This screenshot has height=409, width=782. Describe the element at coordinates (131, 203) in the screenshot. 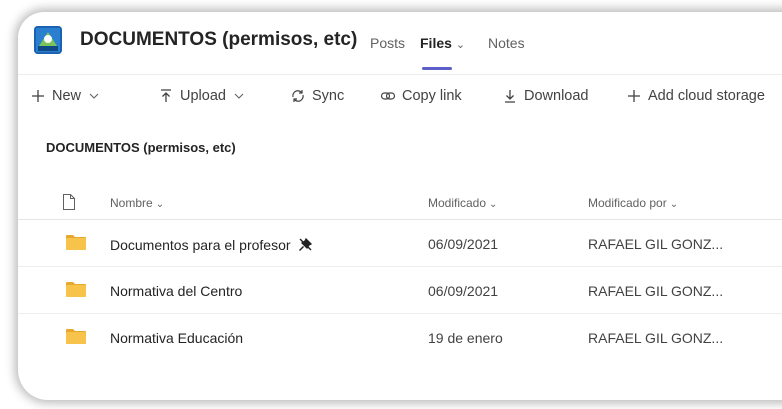

I see `column-header-name-label: Nombre` at that location.